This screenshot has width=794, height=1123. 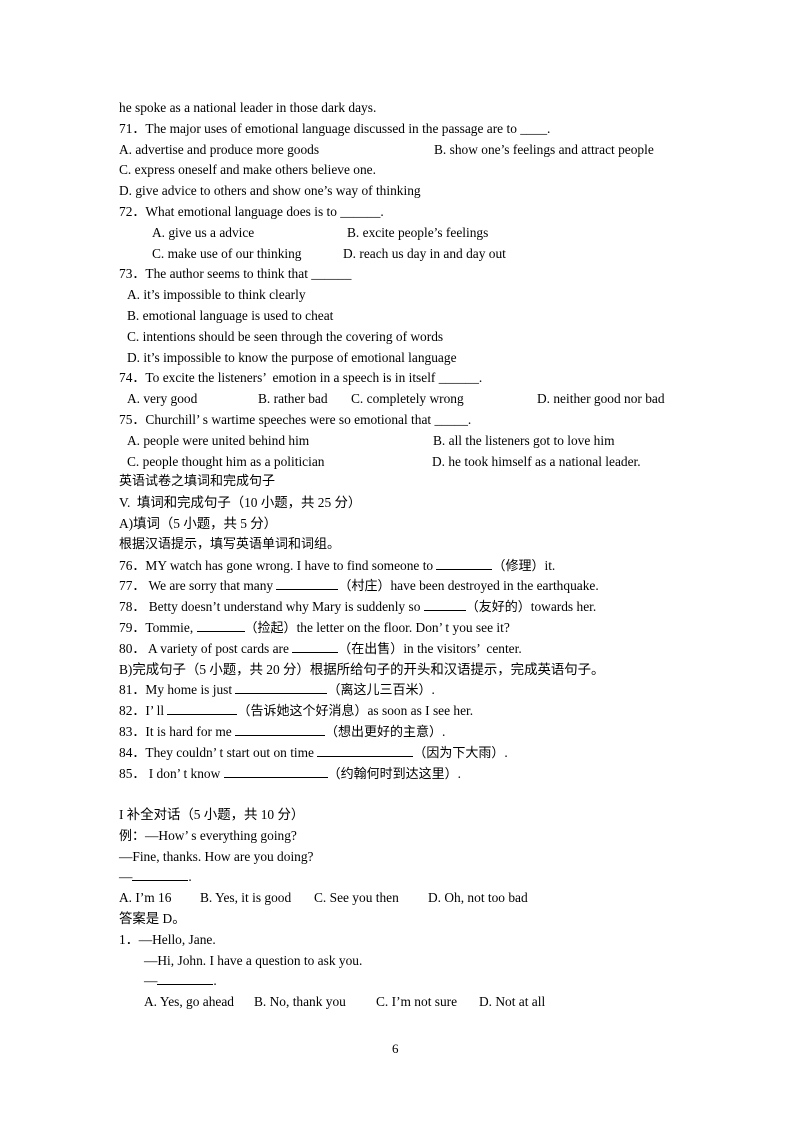 What do you see at coordinates (418, 232) in the screenshot?
I see `option-72-b: B. excite people’s feelings` at bounding box center [418, 232].